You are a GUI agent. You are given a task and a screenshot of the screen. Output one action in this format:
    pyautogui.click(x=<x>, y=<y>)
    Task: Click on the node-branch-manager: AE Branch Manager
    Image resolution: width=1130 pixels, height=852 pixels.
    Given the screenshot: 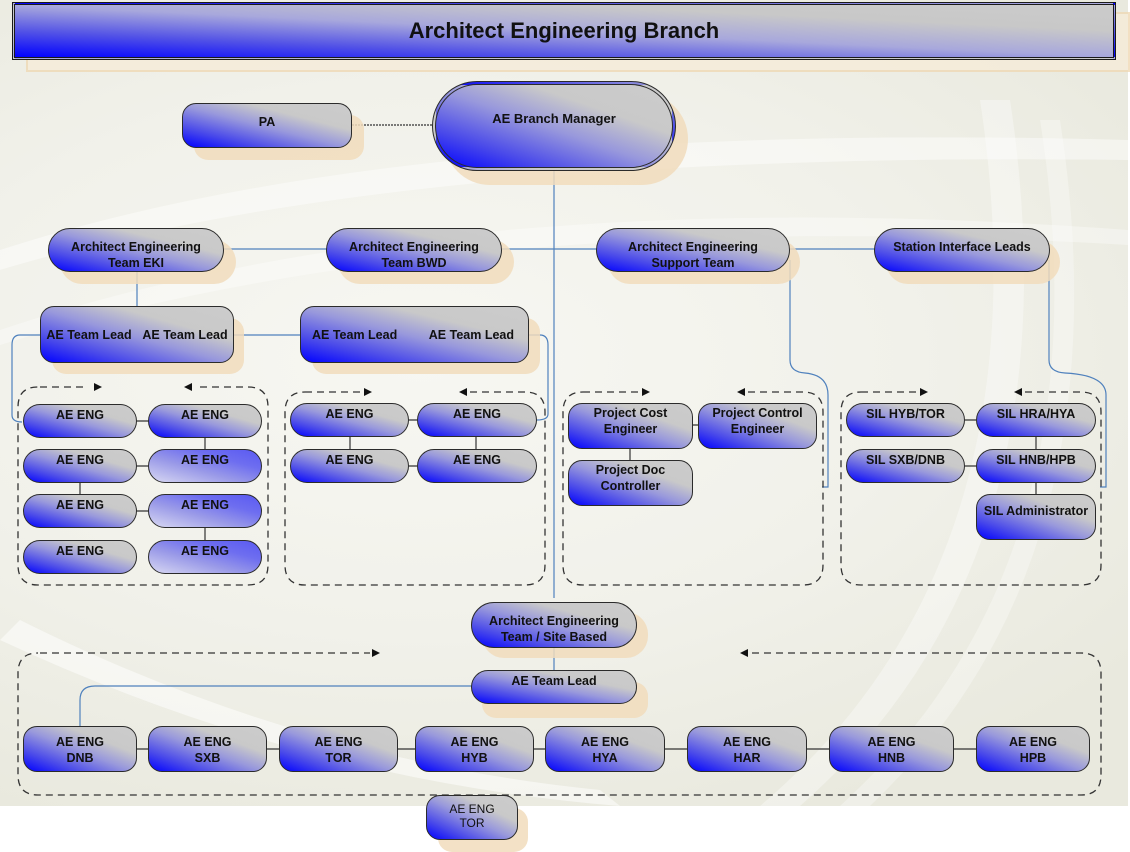 What is the action you would take?
    pyautogui.click(x=554, y=126)
    